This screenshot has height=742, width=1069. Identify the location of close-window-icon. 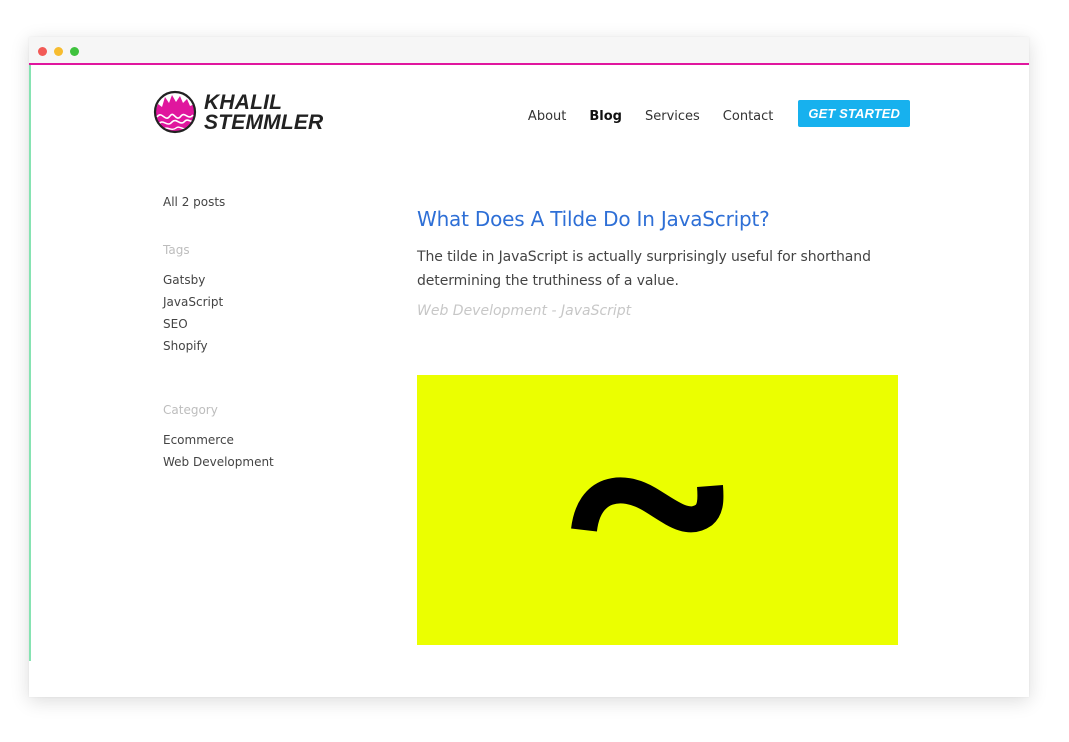
(42, 51).